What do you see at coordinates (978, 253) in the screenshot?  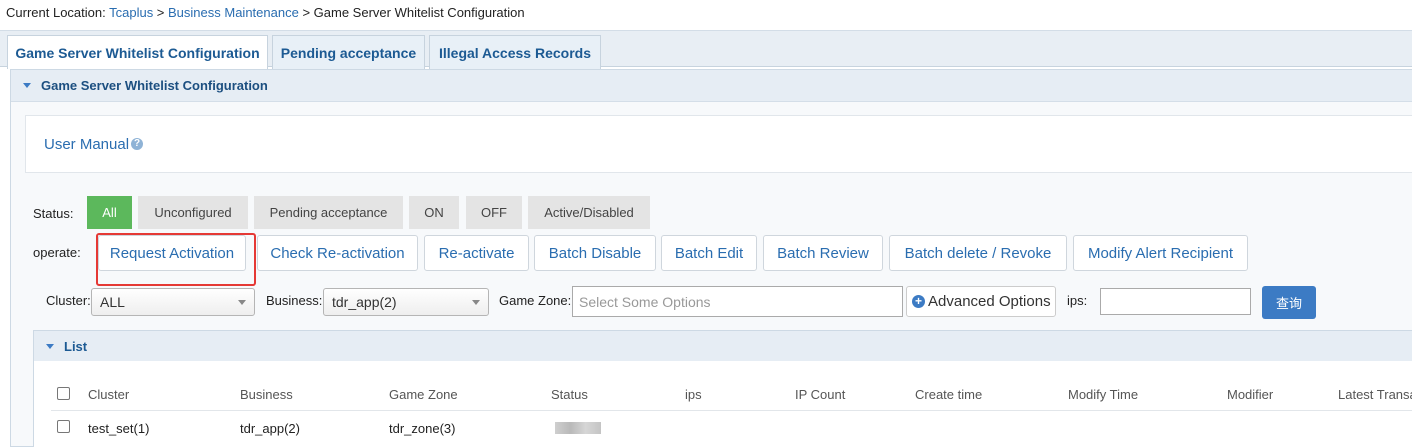 I see `batch-delete-revoke-button: Batch delete / Revoke` at bounding box center [978, 253].